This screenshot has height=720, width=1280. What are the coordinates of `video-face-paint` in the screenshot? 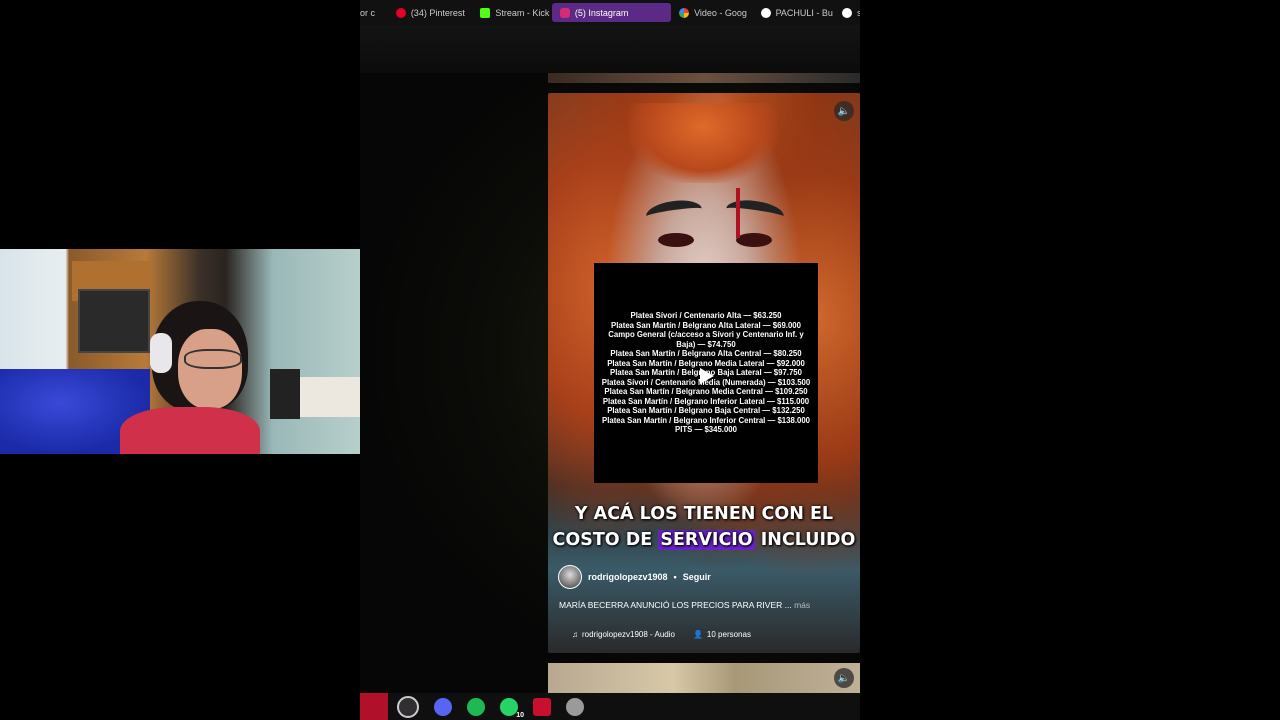 It's located at (738, 213).